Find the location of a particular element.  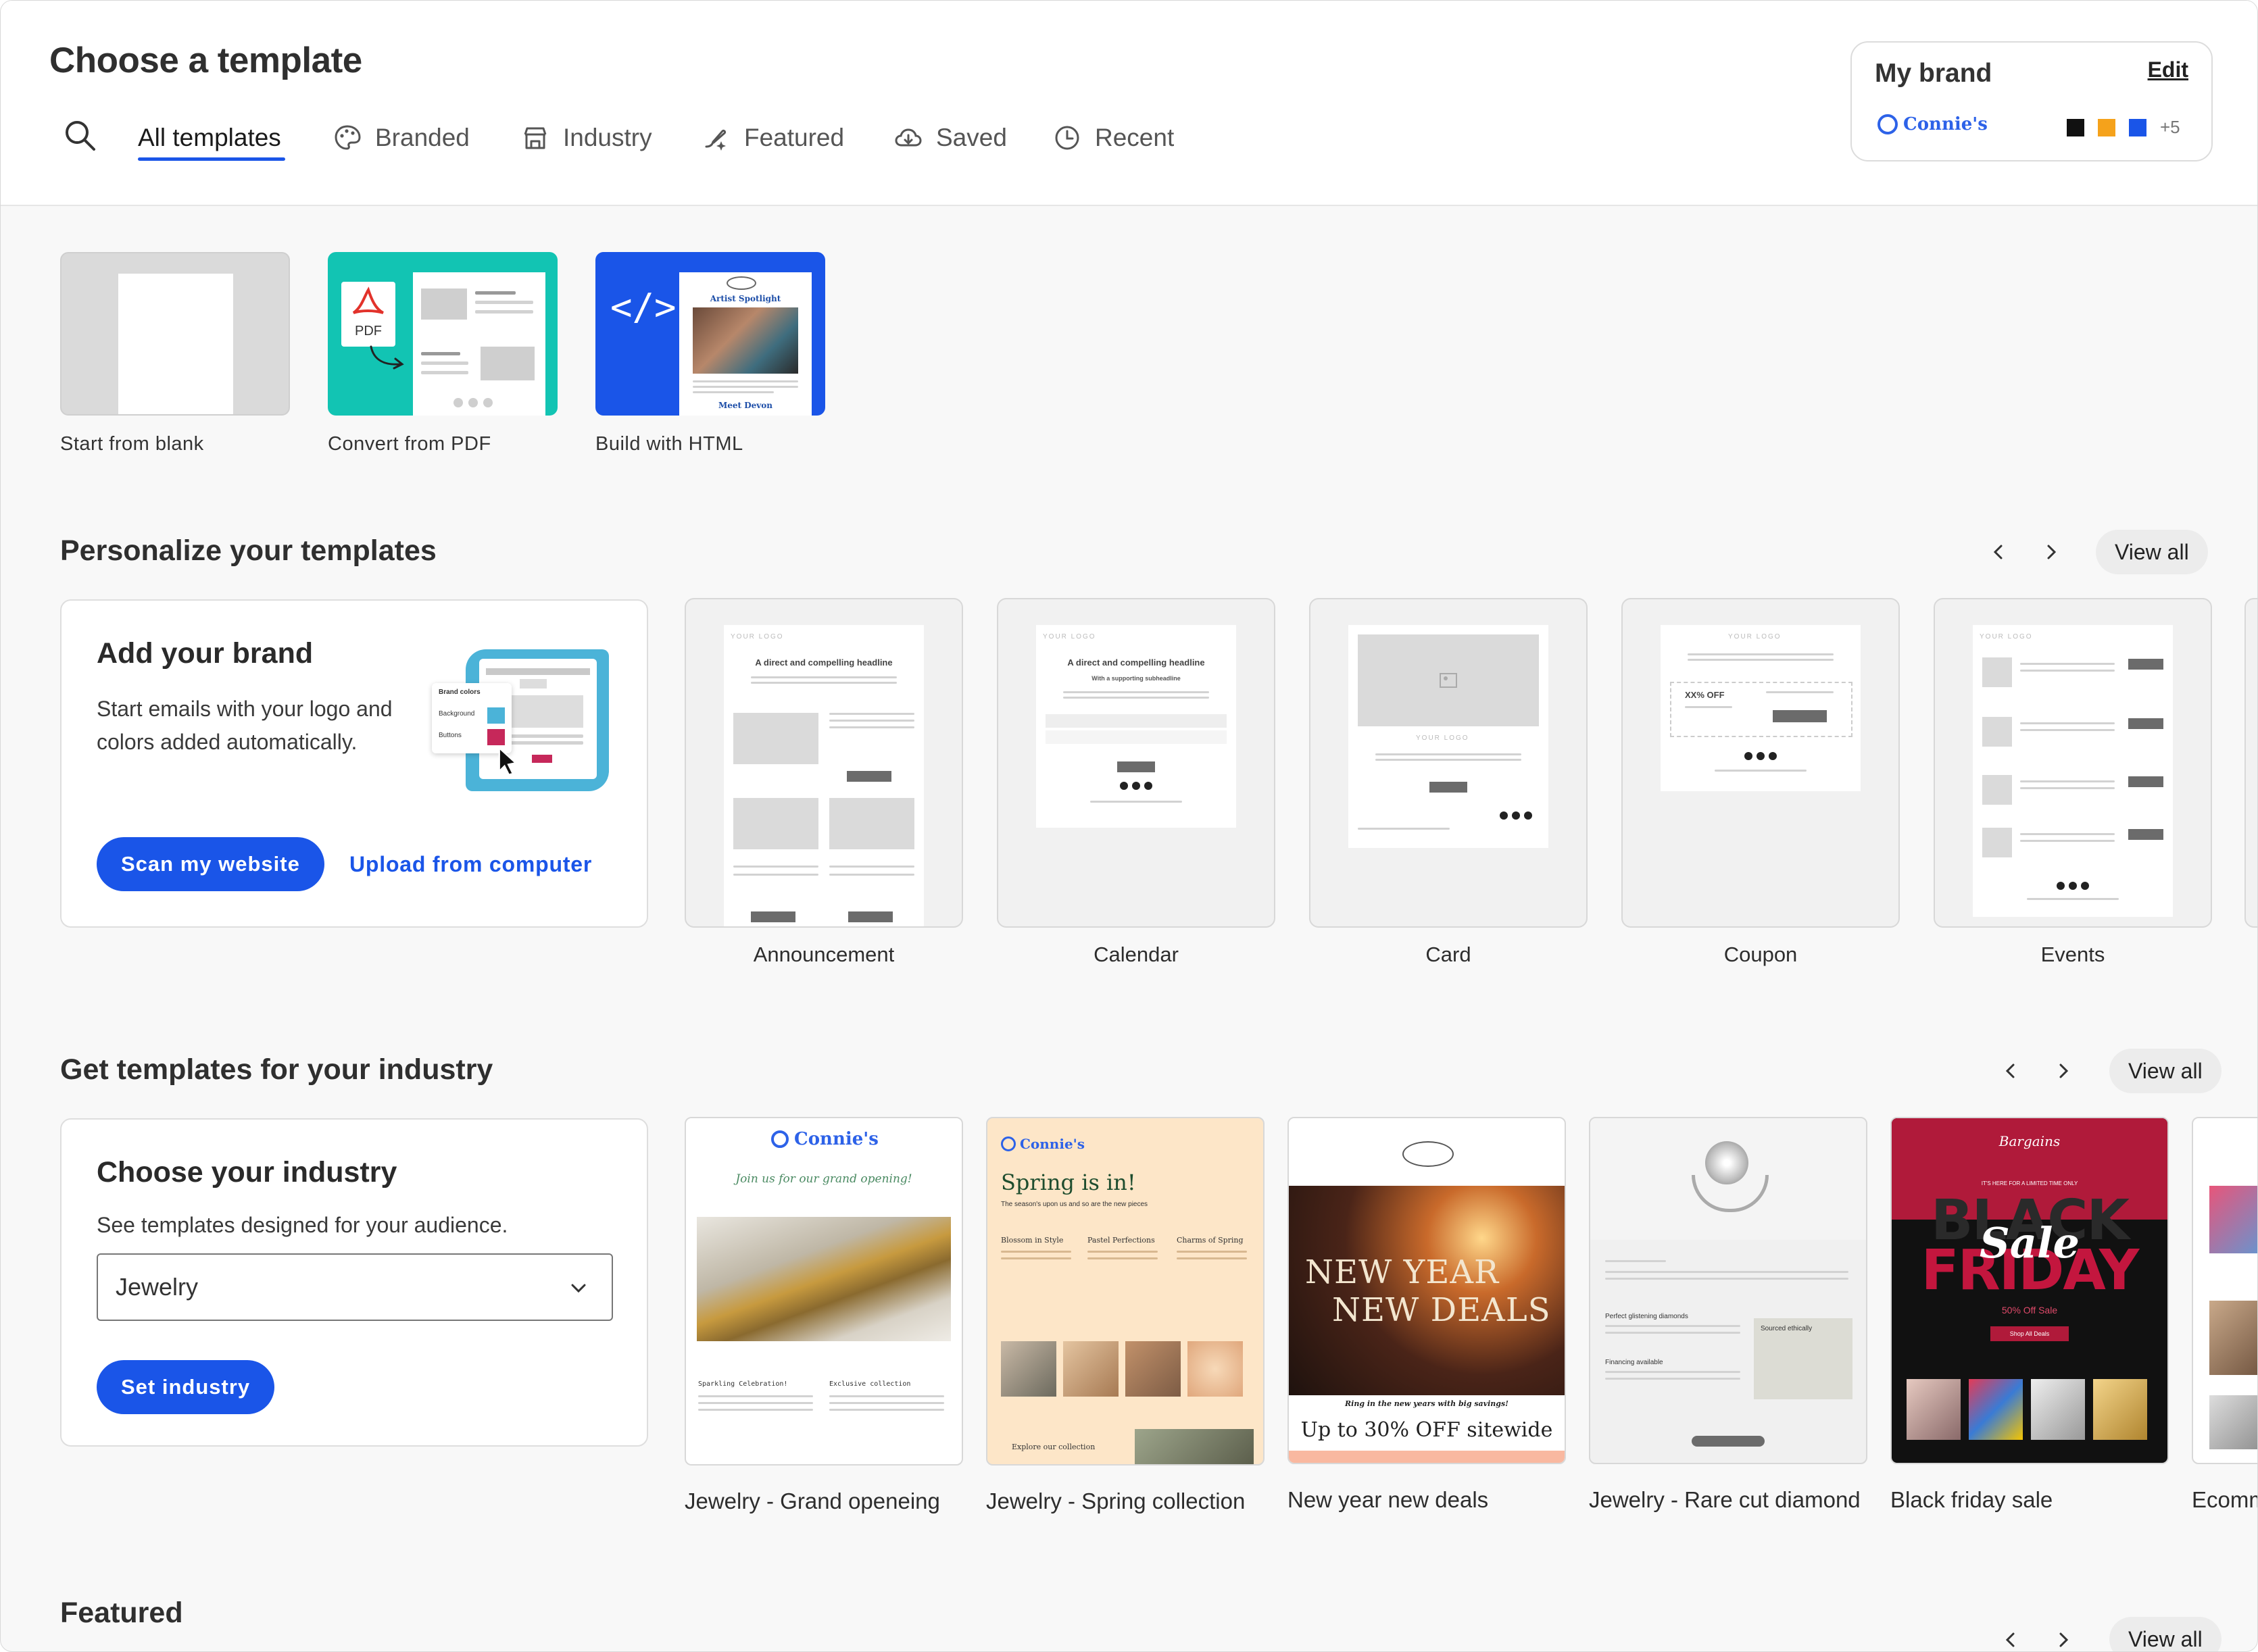

new-year-line-1: NEW YEAR is located at coordinates (1402, 1272).